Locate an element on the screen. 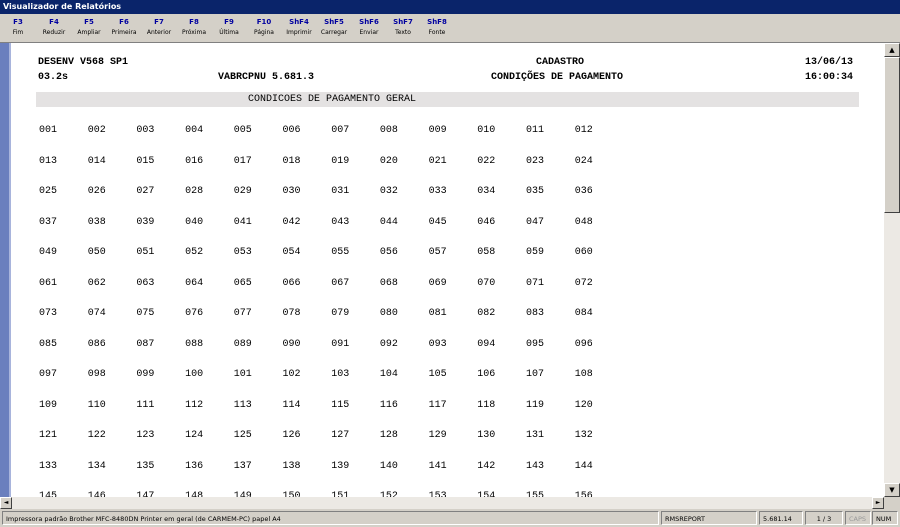 The image size is (900, 527). payment-code-cell: 004 is located at coordinates (194, 130).